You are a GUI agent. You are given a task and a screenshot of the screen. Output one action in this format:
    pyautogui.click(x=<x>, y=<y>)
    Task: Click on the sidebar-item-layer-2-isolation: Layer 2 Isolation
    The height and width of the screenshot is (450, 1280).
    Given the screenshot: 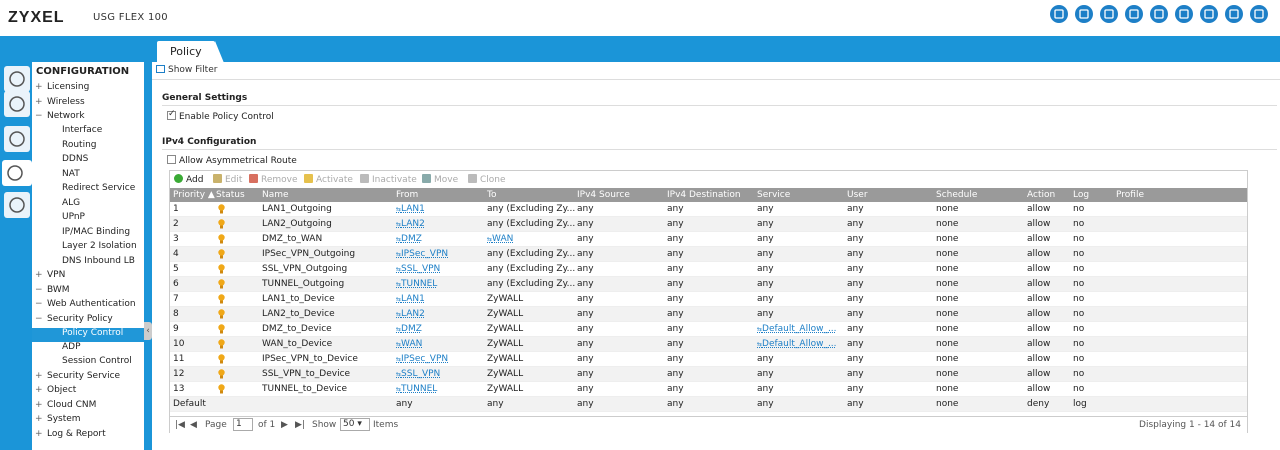 What is the action you would take?
    pyautogui.click(x=88, y=248)
    